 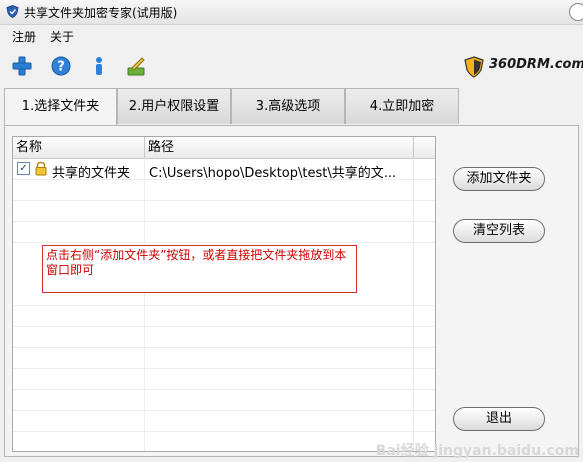 I want to click on brand-text: 360DRM.com, so click(x=536, y=64).